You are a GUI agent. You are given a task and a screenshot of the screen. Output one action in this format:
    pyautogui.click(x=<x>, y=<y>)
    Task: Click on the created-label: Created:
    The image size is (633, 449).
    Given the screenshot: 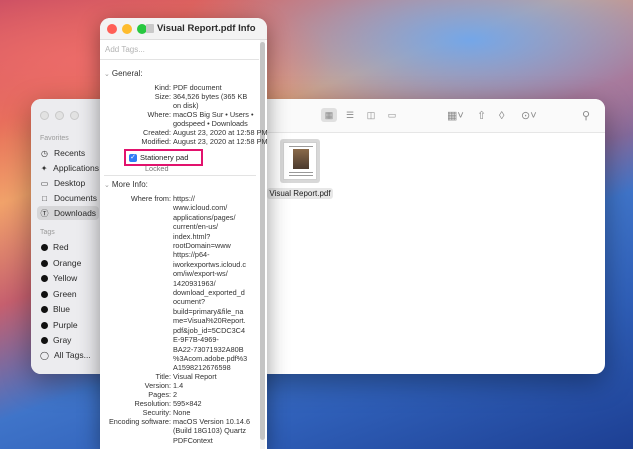 What is the action you would take?
    pyautogui.click(x=157, y=132)
    